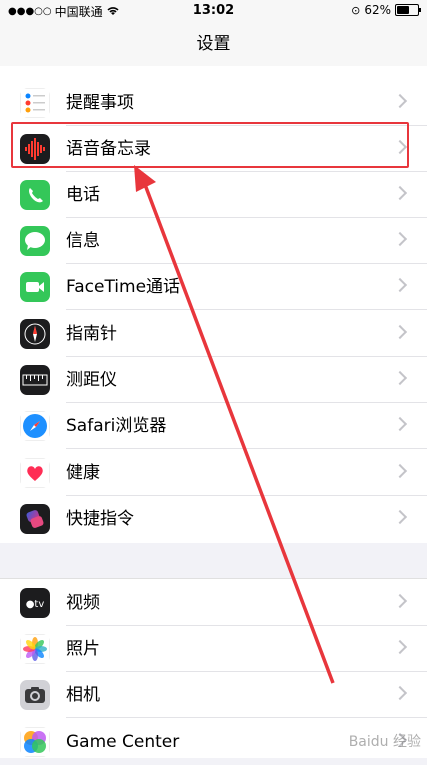  I want to click on watermark: Baidu 经验, so click(384, 742).